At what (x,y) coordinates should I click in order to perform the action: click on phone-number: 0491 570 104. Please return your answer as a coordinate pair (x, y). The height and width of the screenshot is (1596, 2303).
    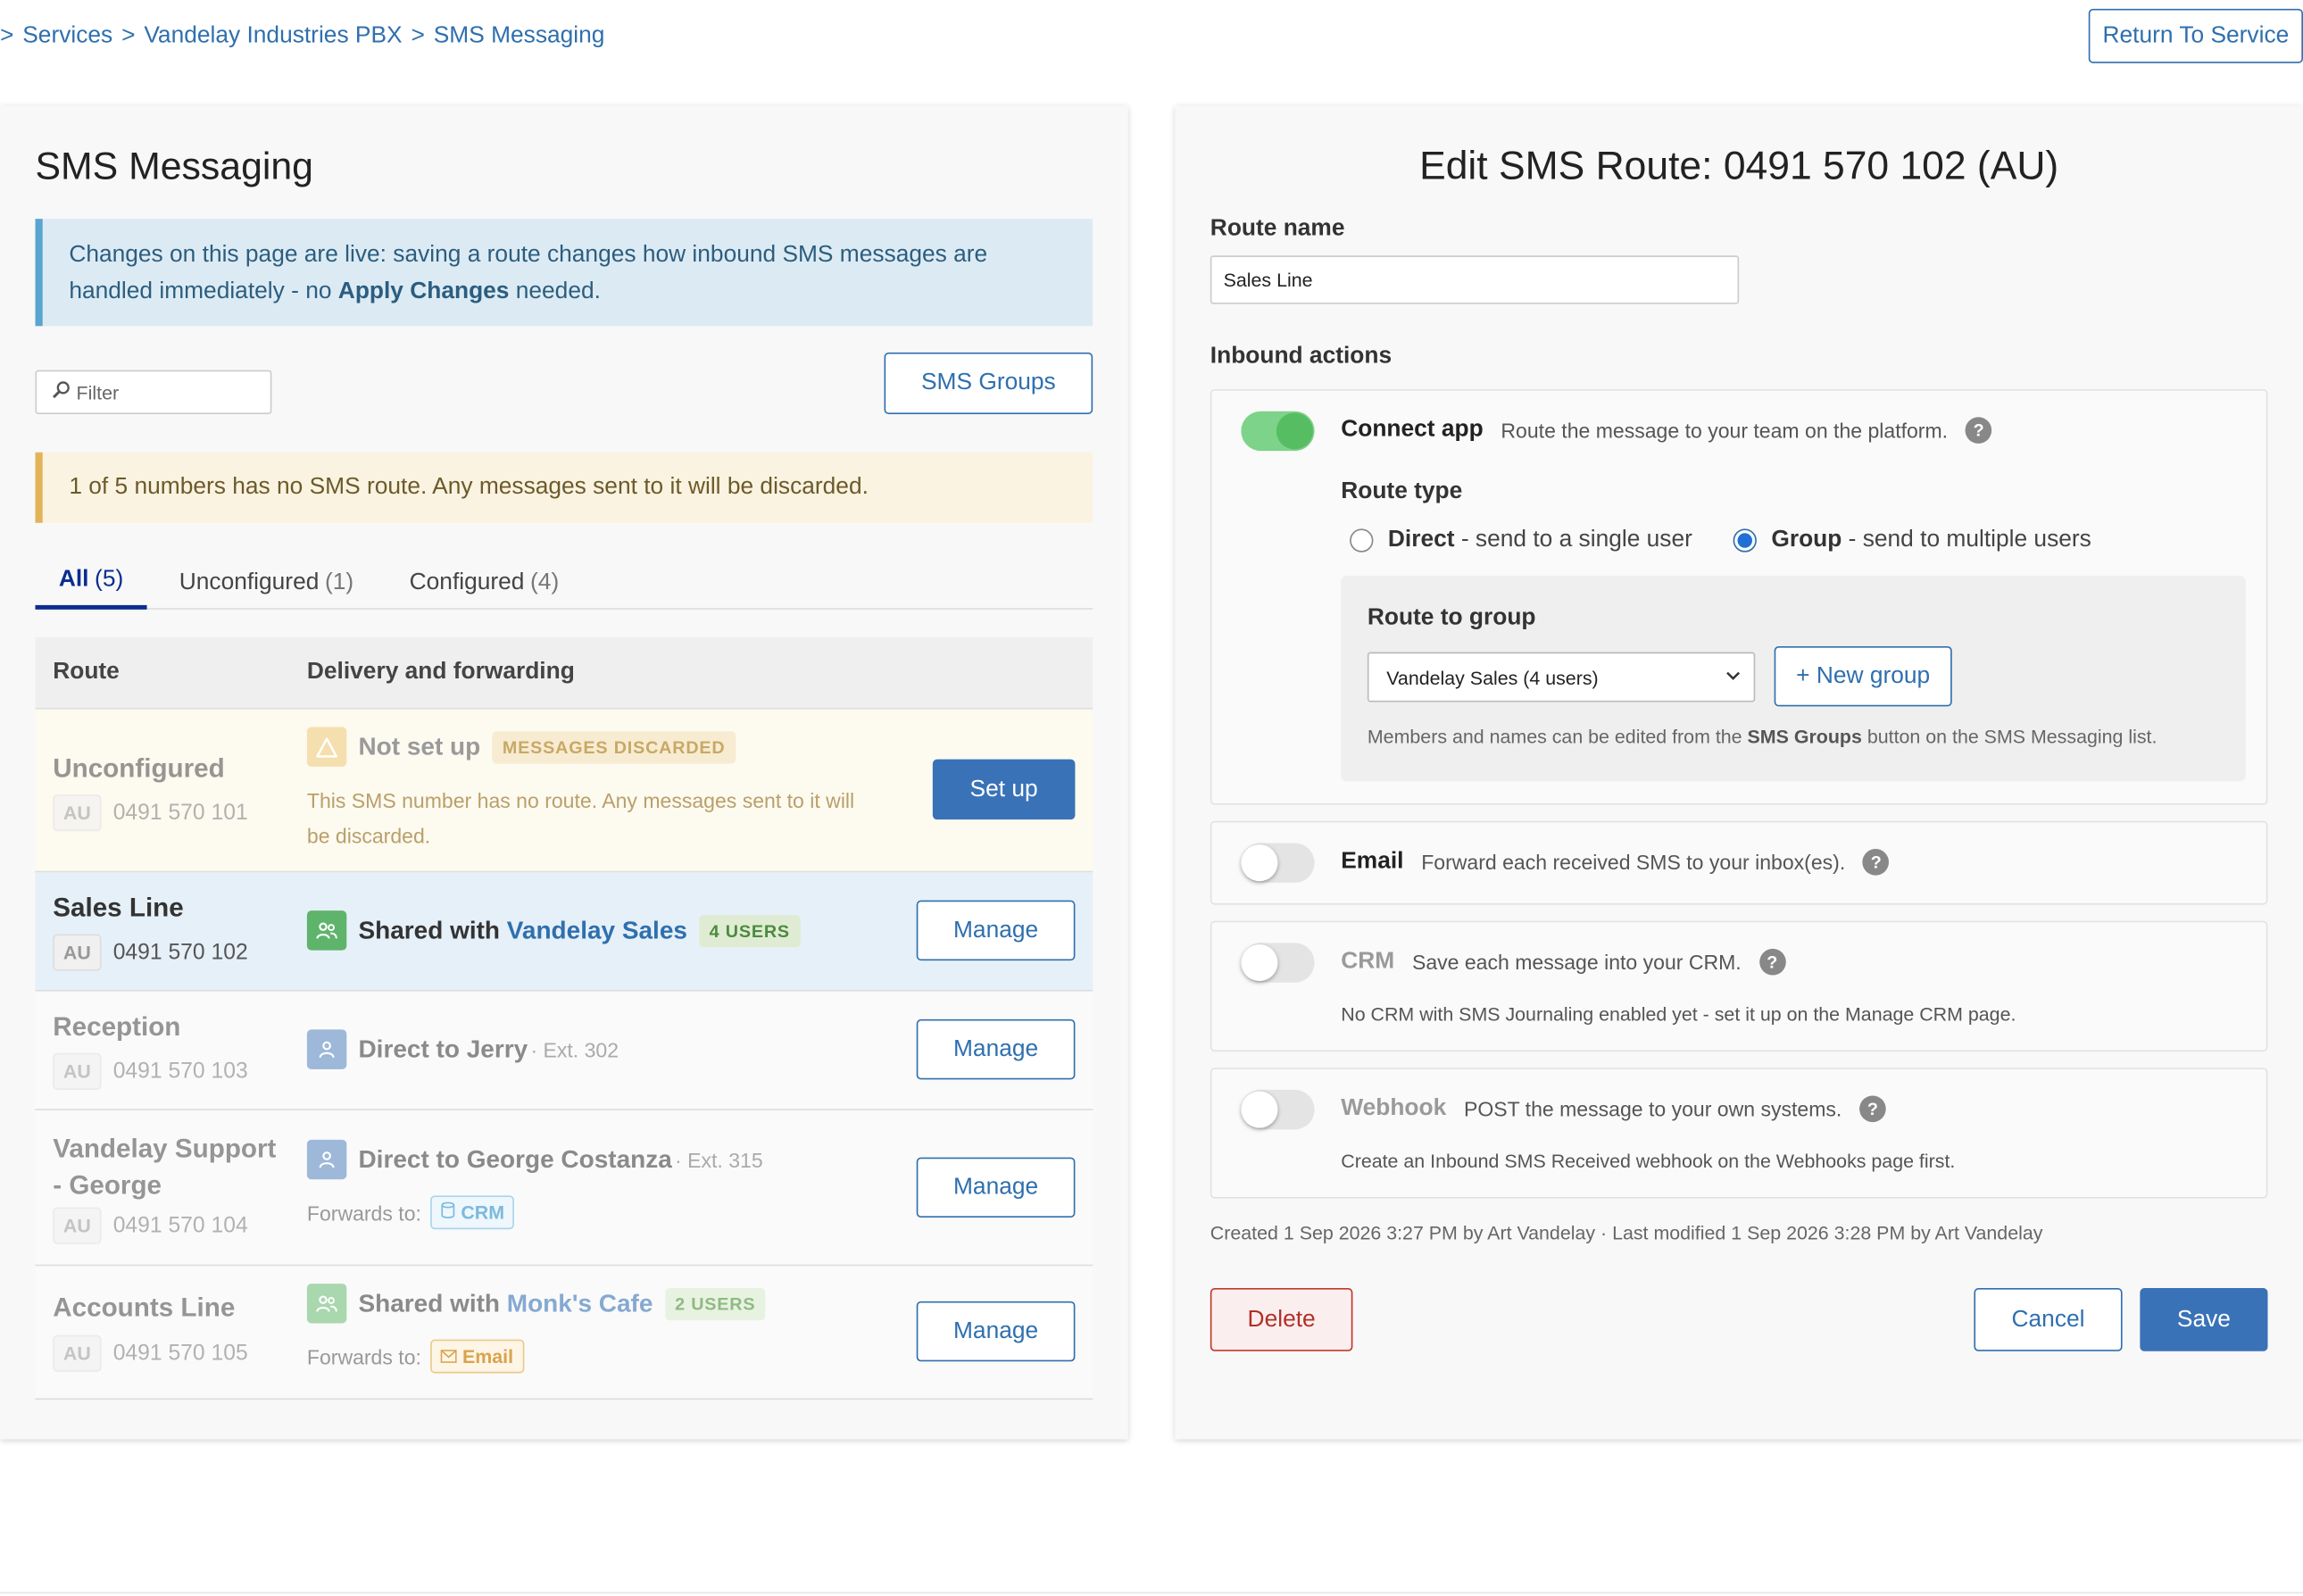
    Looking at the image, I should click on (180, 1226).